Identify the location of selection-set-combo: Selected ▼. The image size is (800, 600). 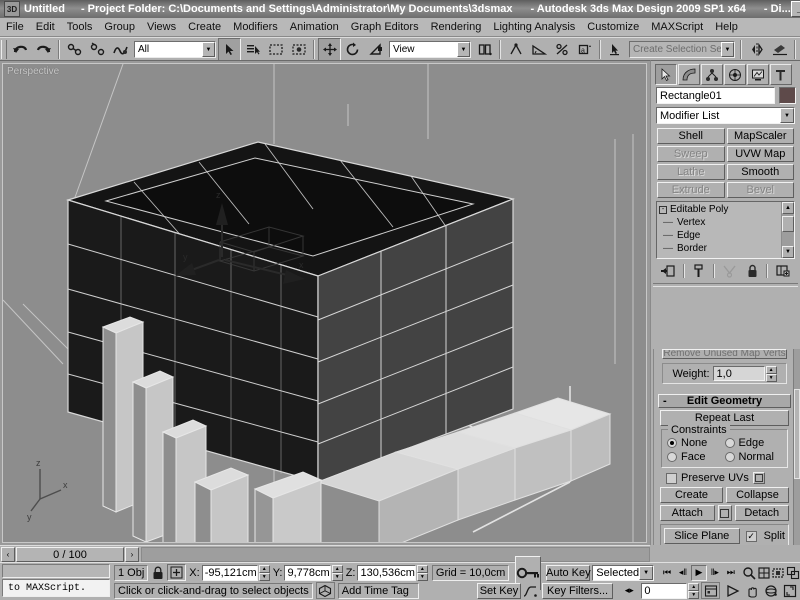
(623, 572).